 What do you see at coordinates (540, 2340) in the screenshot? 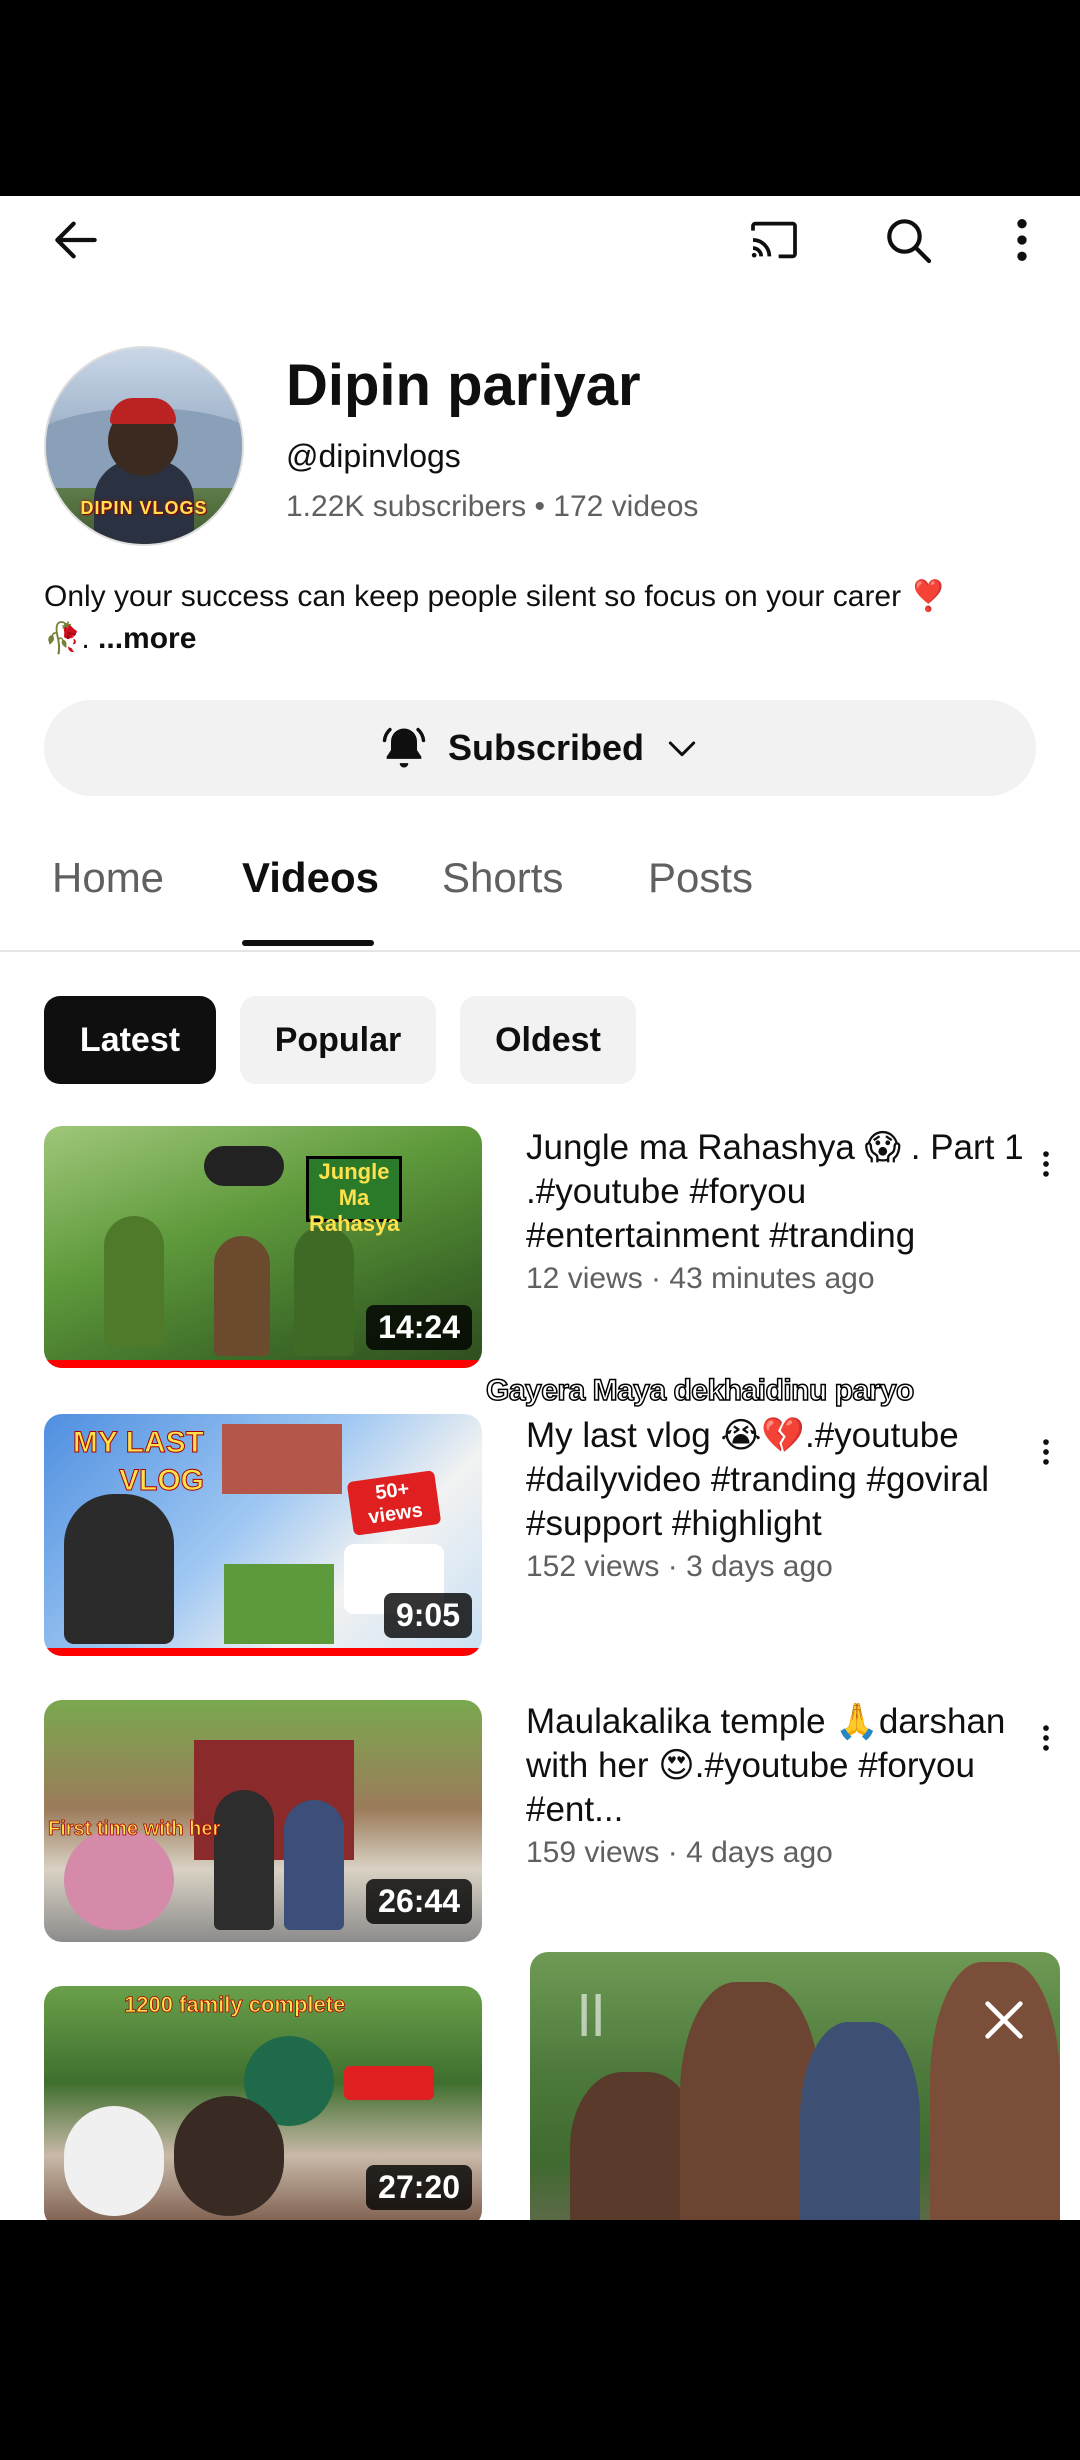
I see `system-nav-area` at bounding box center [540, 2340].